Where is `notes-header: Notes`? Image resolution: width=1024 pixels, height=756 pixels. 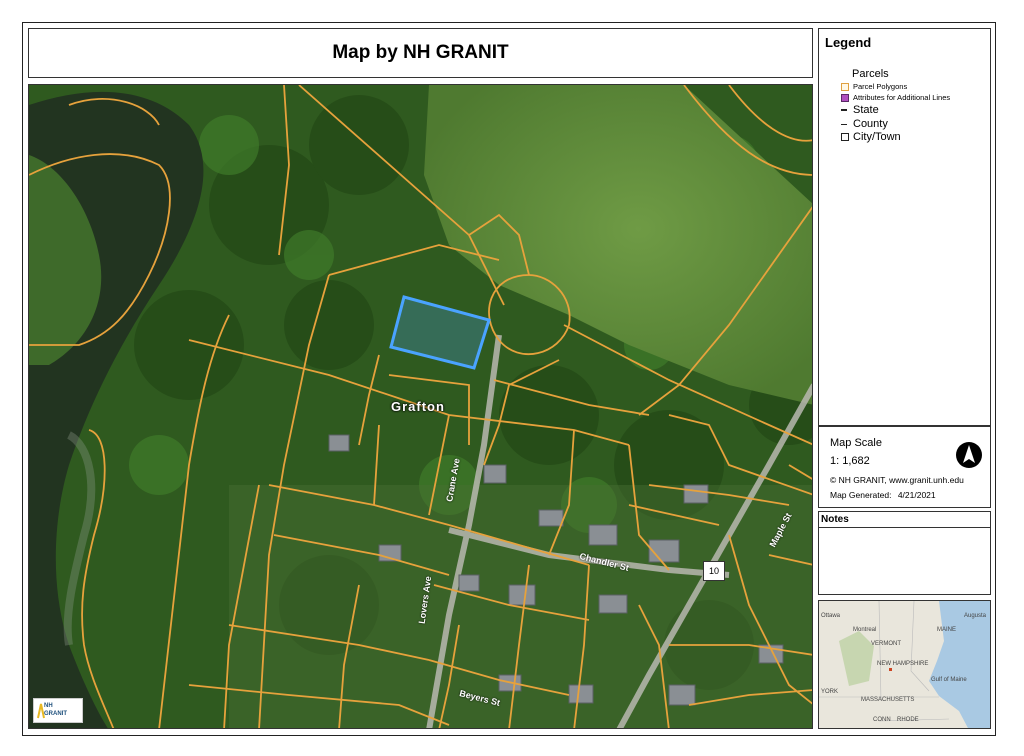 notes-header: Notes is located at coordinates (904, 520).